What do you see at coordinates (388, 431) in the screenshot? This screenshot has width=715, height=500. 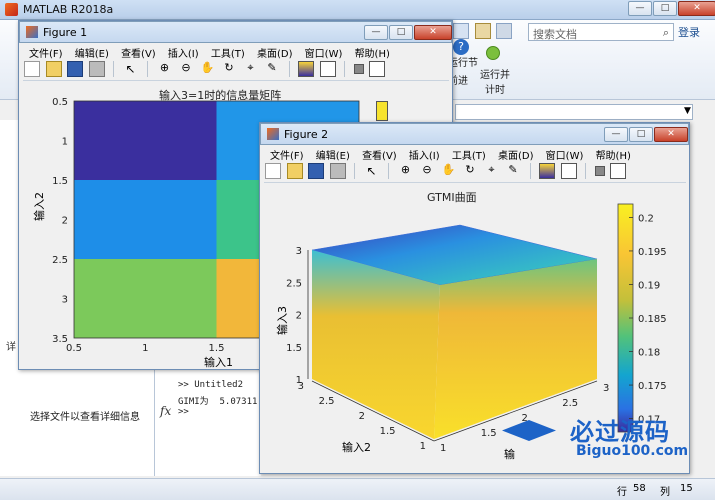 I see `left-axis-tick-label: 1.5` at bounding box center [388, 431].